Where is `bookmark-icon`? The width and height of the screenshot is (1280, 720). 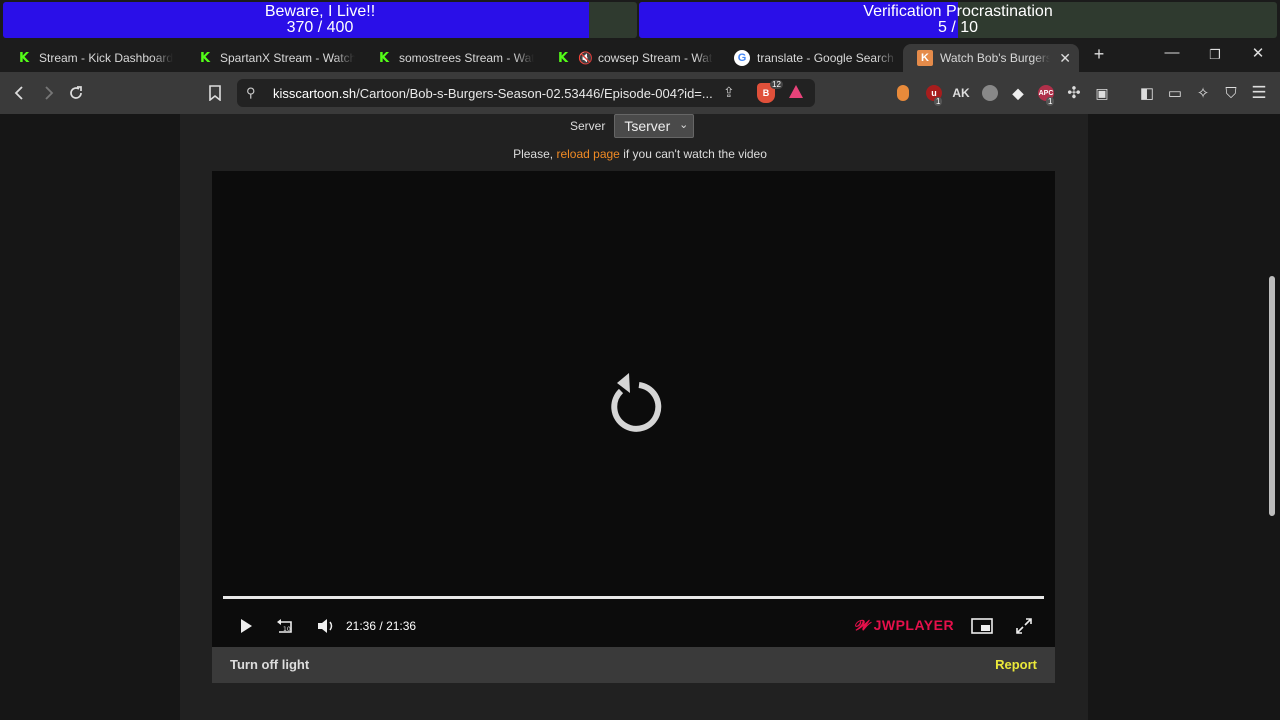
bookmark-icon is located at coordinates (215, 93).